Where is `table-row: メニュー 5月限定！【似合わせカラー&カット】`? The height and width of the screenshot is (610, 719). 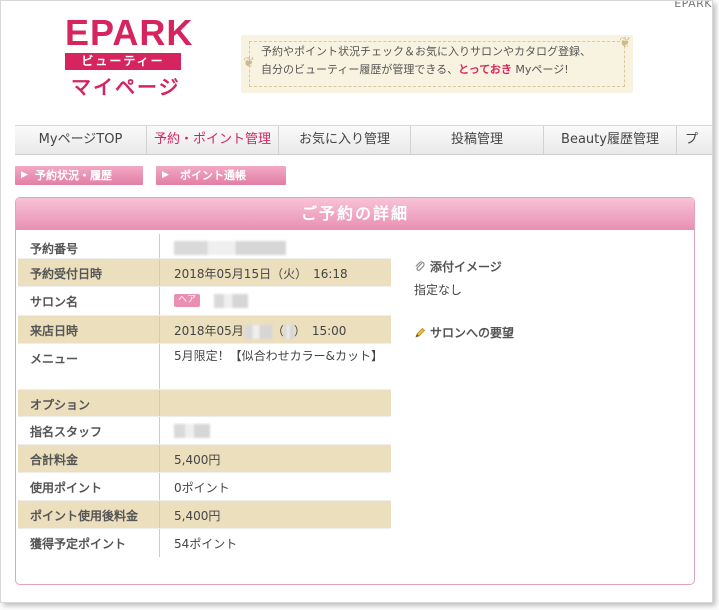
table-row: メニュー 5月限定！【似合わせカラー&カット】 is located at coordinates (204, 367).